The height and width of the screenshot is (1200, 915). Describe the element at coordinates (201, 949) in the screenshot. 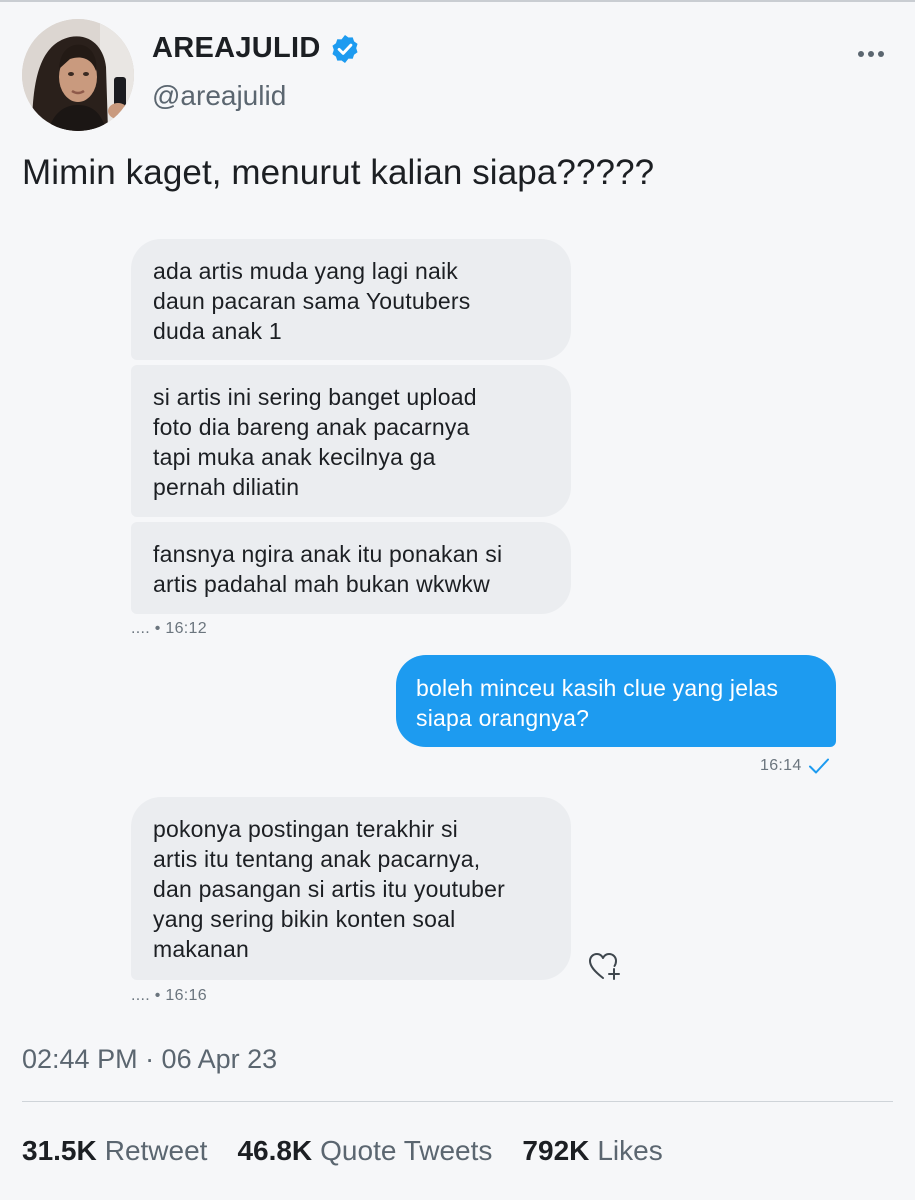

I see `message-line: makanan` at that location.